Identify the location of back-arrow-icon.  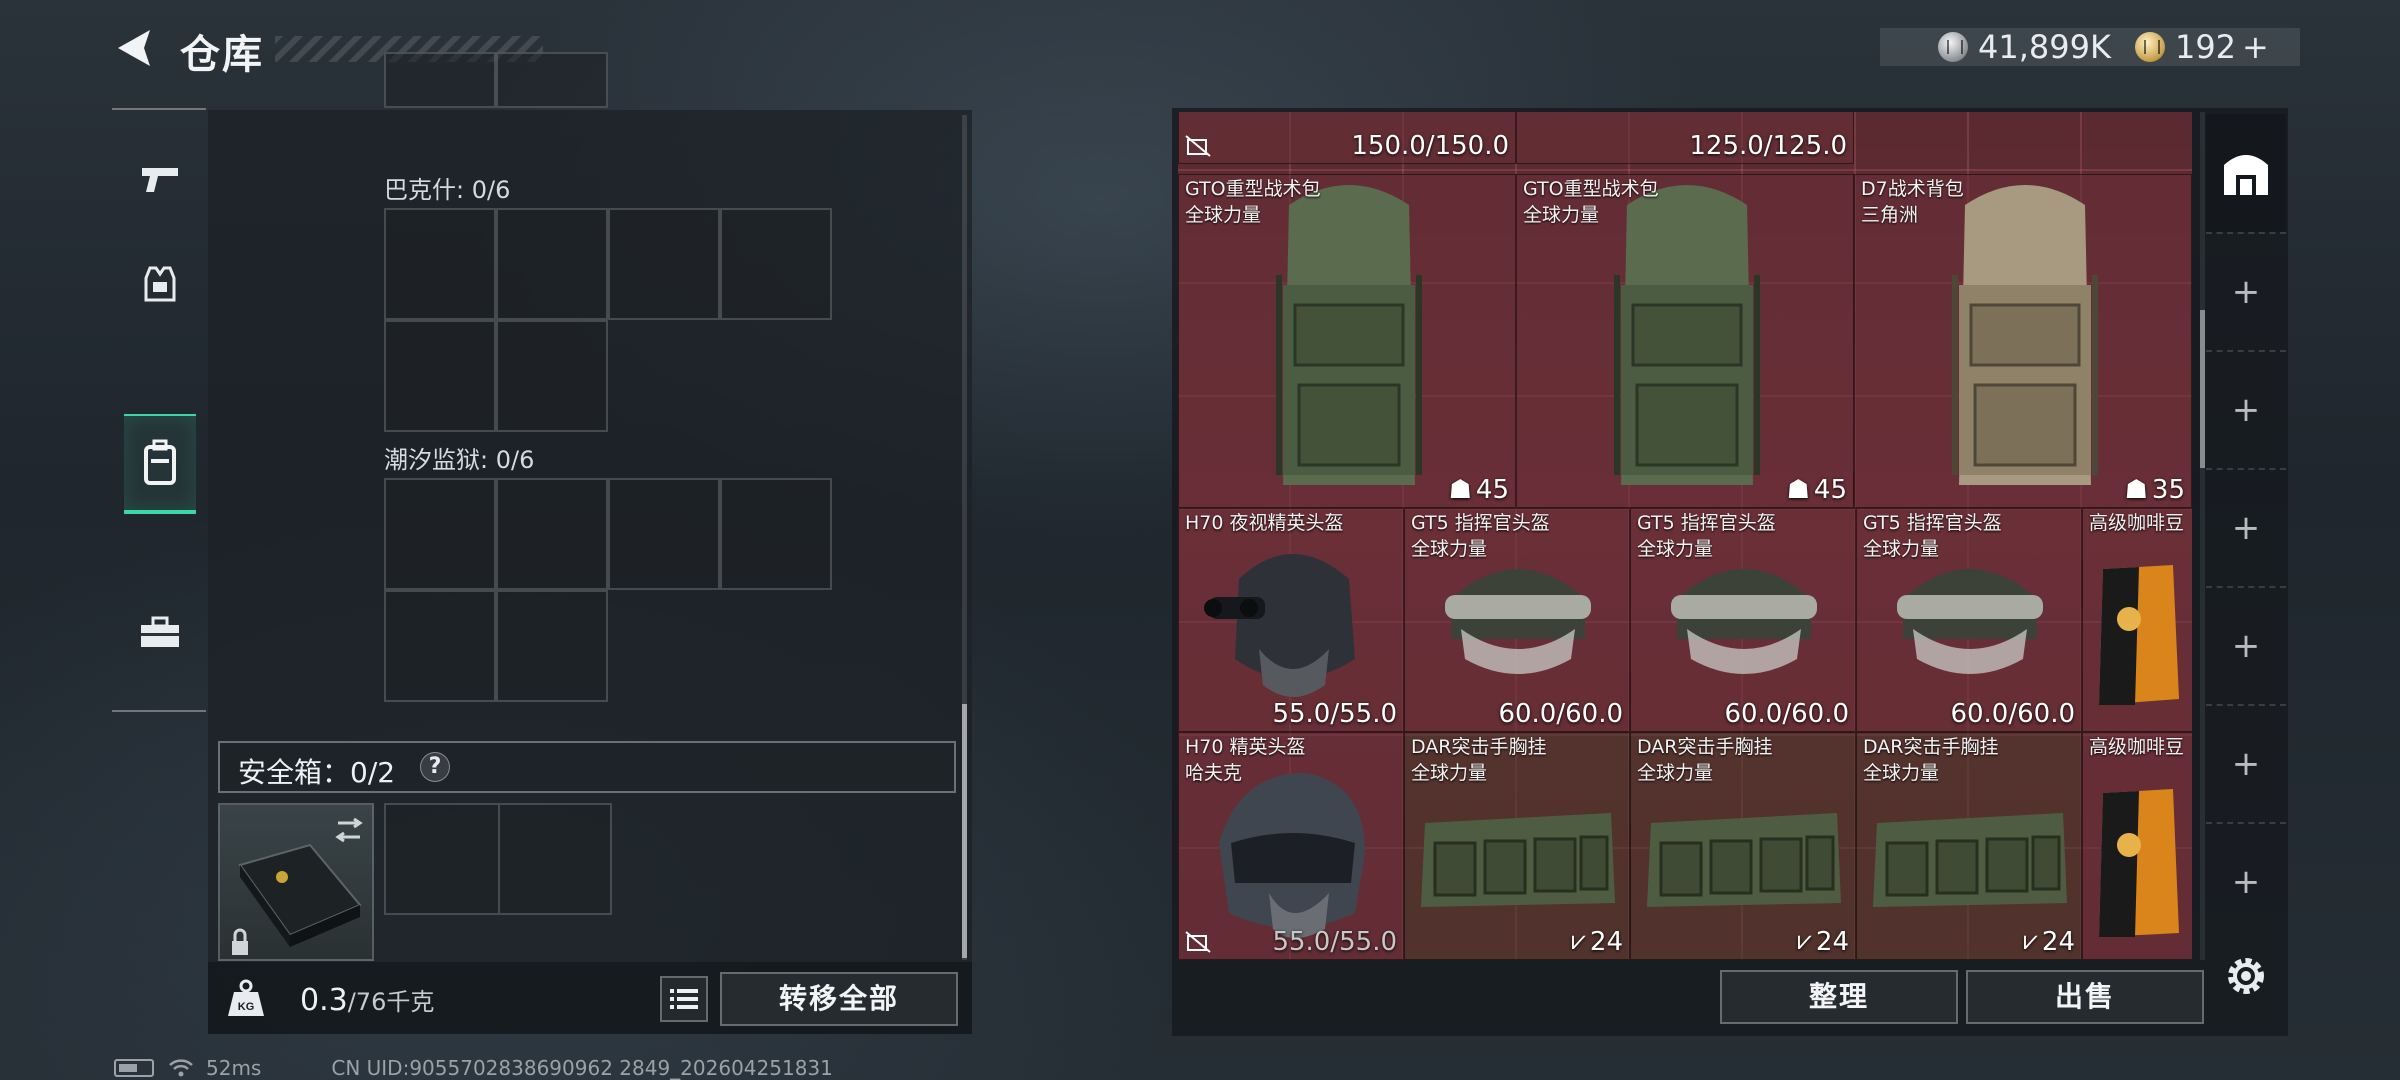
(134, 48).